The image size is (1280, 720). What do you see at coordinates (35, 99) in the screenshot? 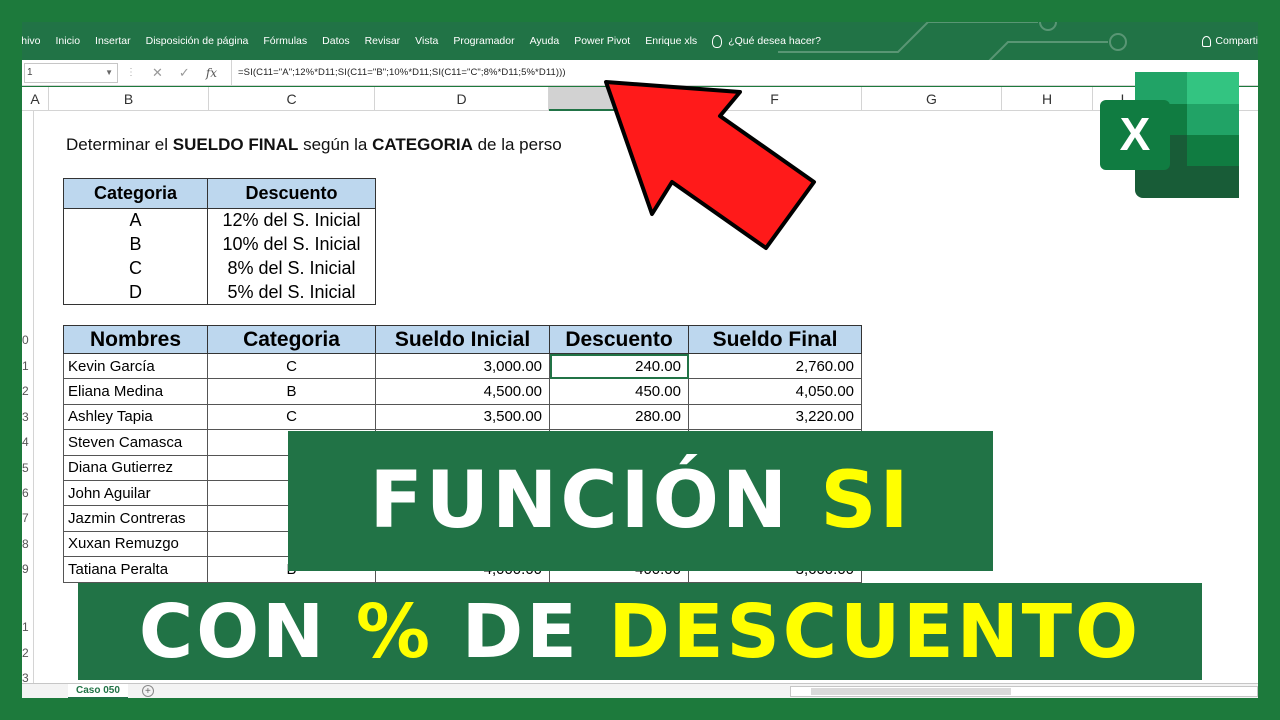
I see `column-header: A` at bounding box center [35, 99].